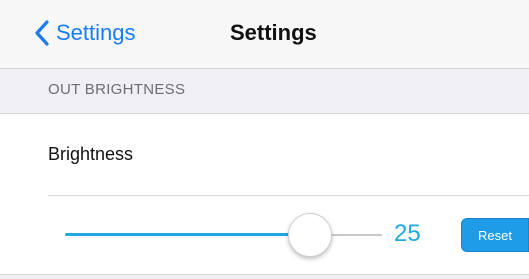  I want to click on brightness-label: Brightness, so click(91, 154).